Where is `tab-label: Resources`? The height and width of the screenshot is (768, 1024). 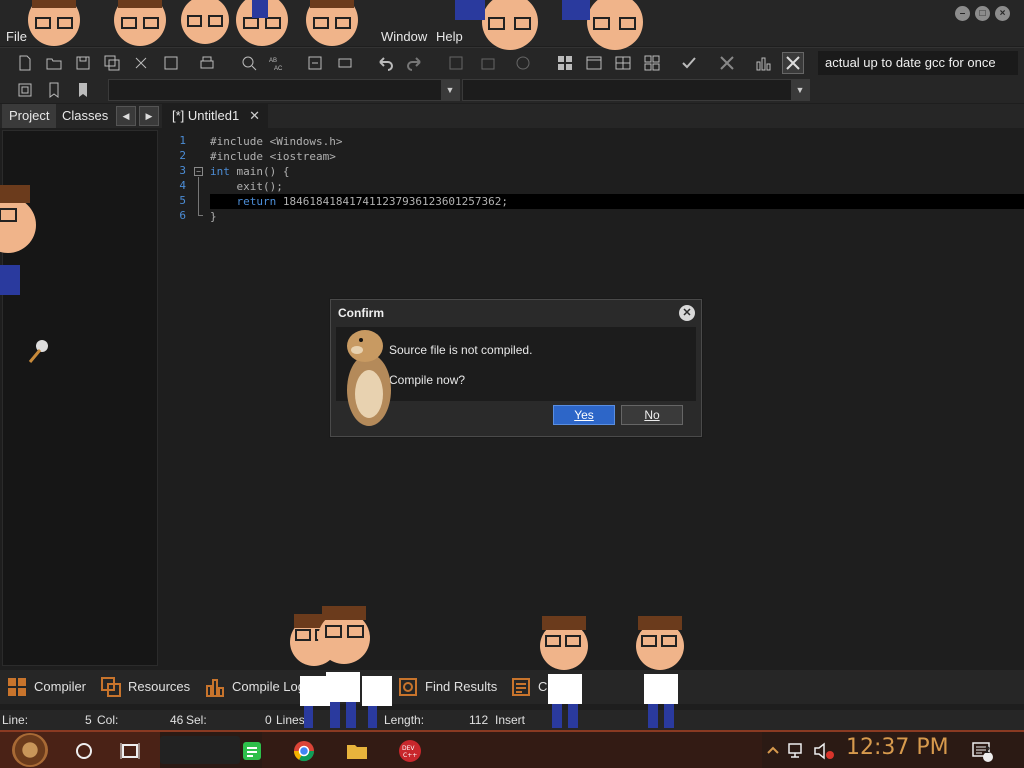 tab-label: Resources is located at coordinates (159, 686).